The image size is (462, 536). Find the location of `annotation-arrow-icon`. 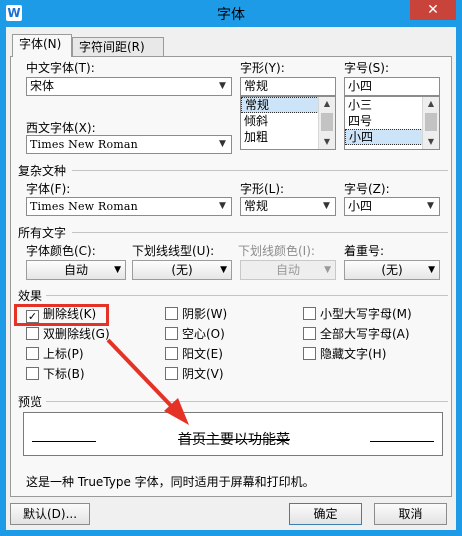

annotation-arrow-icon is located at coordinates (147, 381).